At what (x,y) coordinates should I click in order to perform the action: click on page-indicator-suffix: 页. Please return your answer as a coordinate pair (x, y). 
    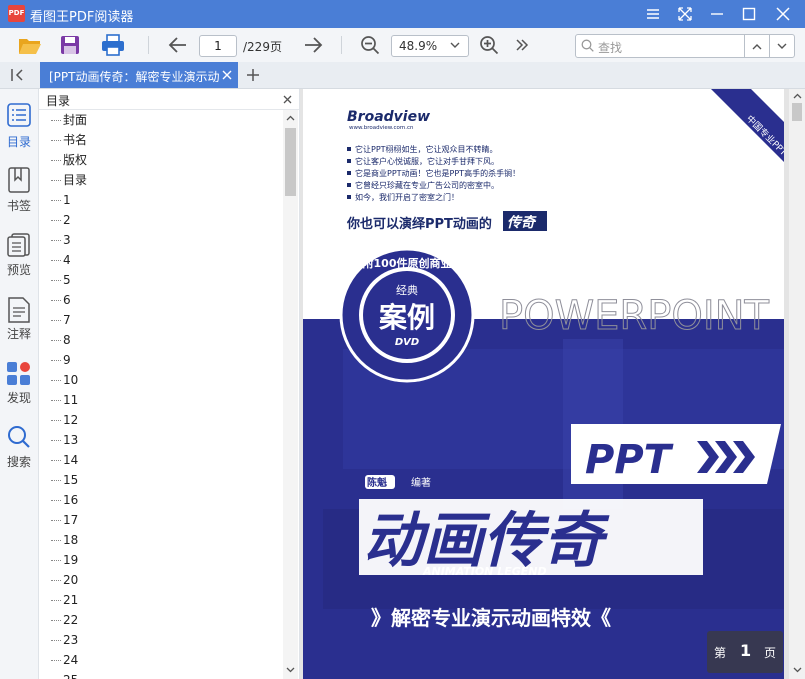
    Looking at the image, I should click on (770, 653).